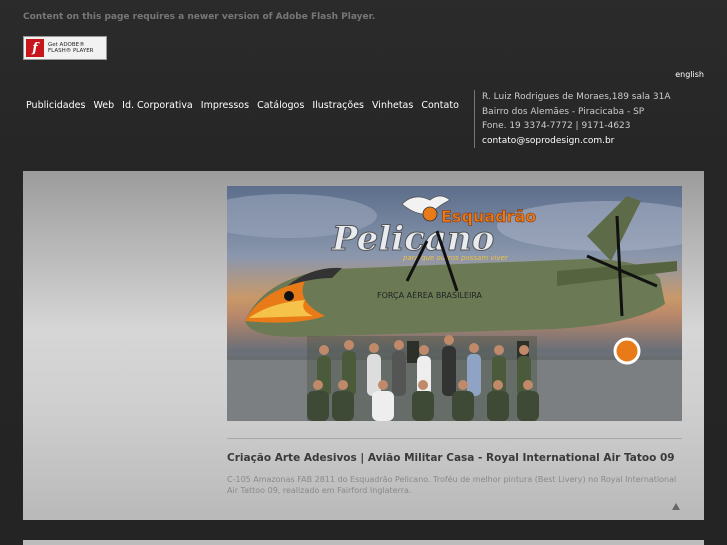  Describe the element at coordinates (280, 105) in the screenshot. I see `nav-item-catalogos: Catálogos` at that location.